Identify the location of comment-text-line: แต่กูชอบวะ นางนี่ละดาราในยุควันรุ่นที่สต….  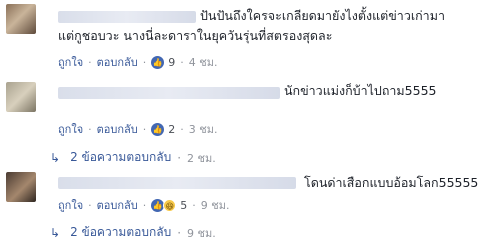
(195, 35).